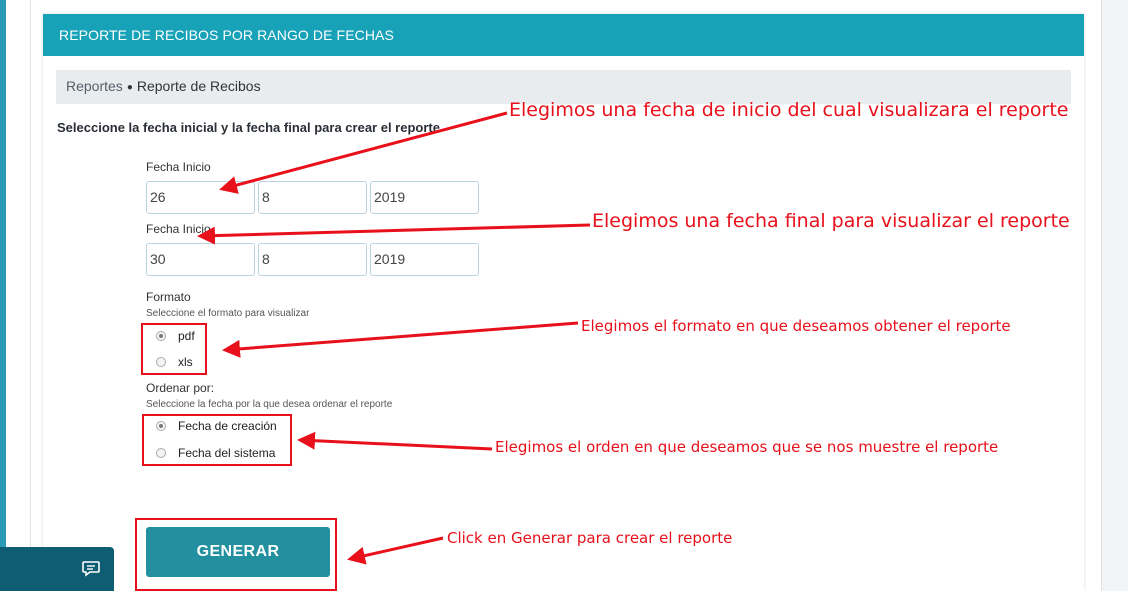 The height and width of the screenshot is (591, 1128). What do you see at coordinates (200, 197) in the screenshot?
I see `start-day-input: 26` at bounding box center [200, 197].